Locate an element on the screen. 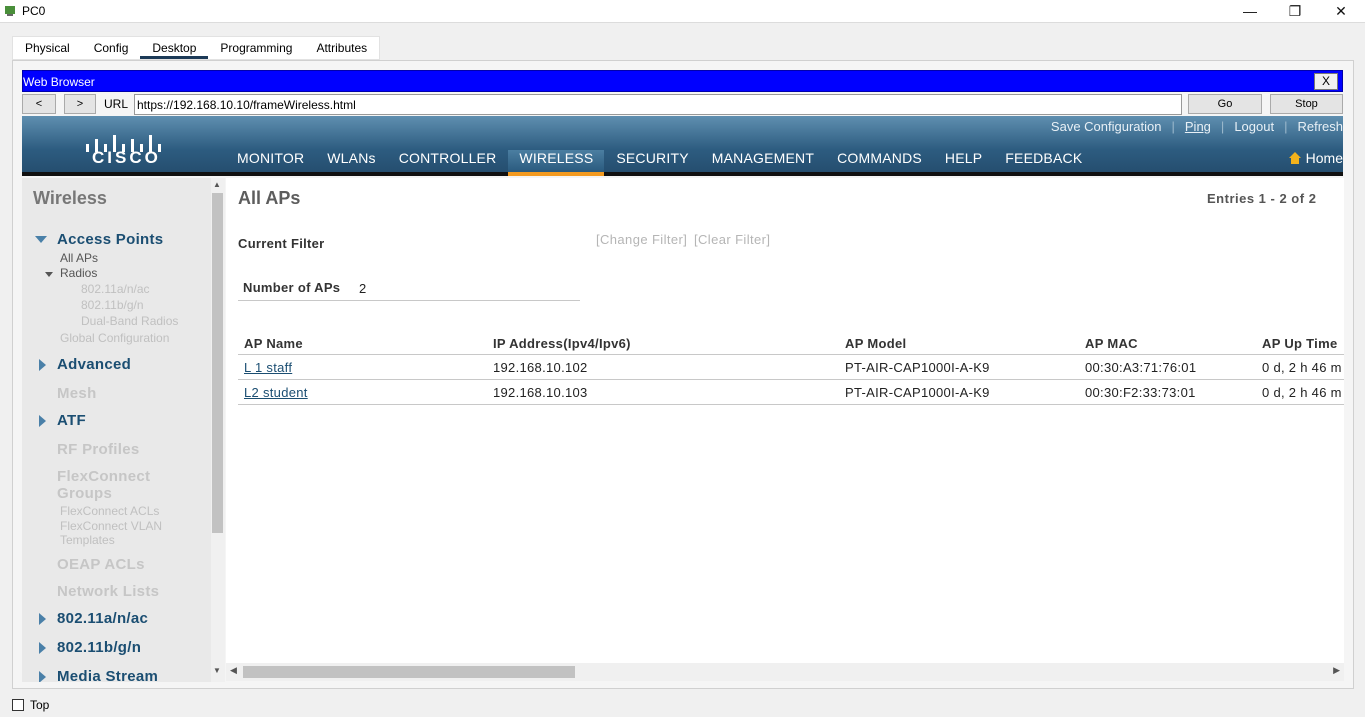  tab-programming: Programming is located at coordinates (256, 48).